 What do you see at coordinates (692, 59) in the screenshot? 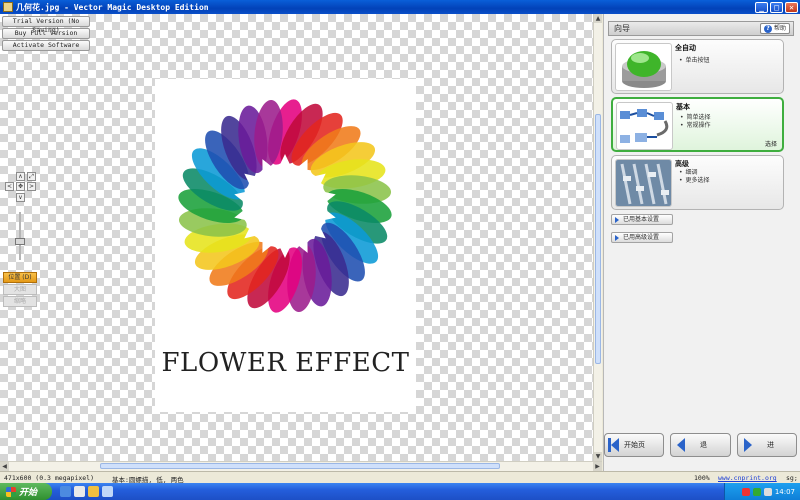
I see `card-bullet: 单击按钮` at bounding box center [692, 59].